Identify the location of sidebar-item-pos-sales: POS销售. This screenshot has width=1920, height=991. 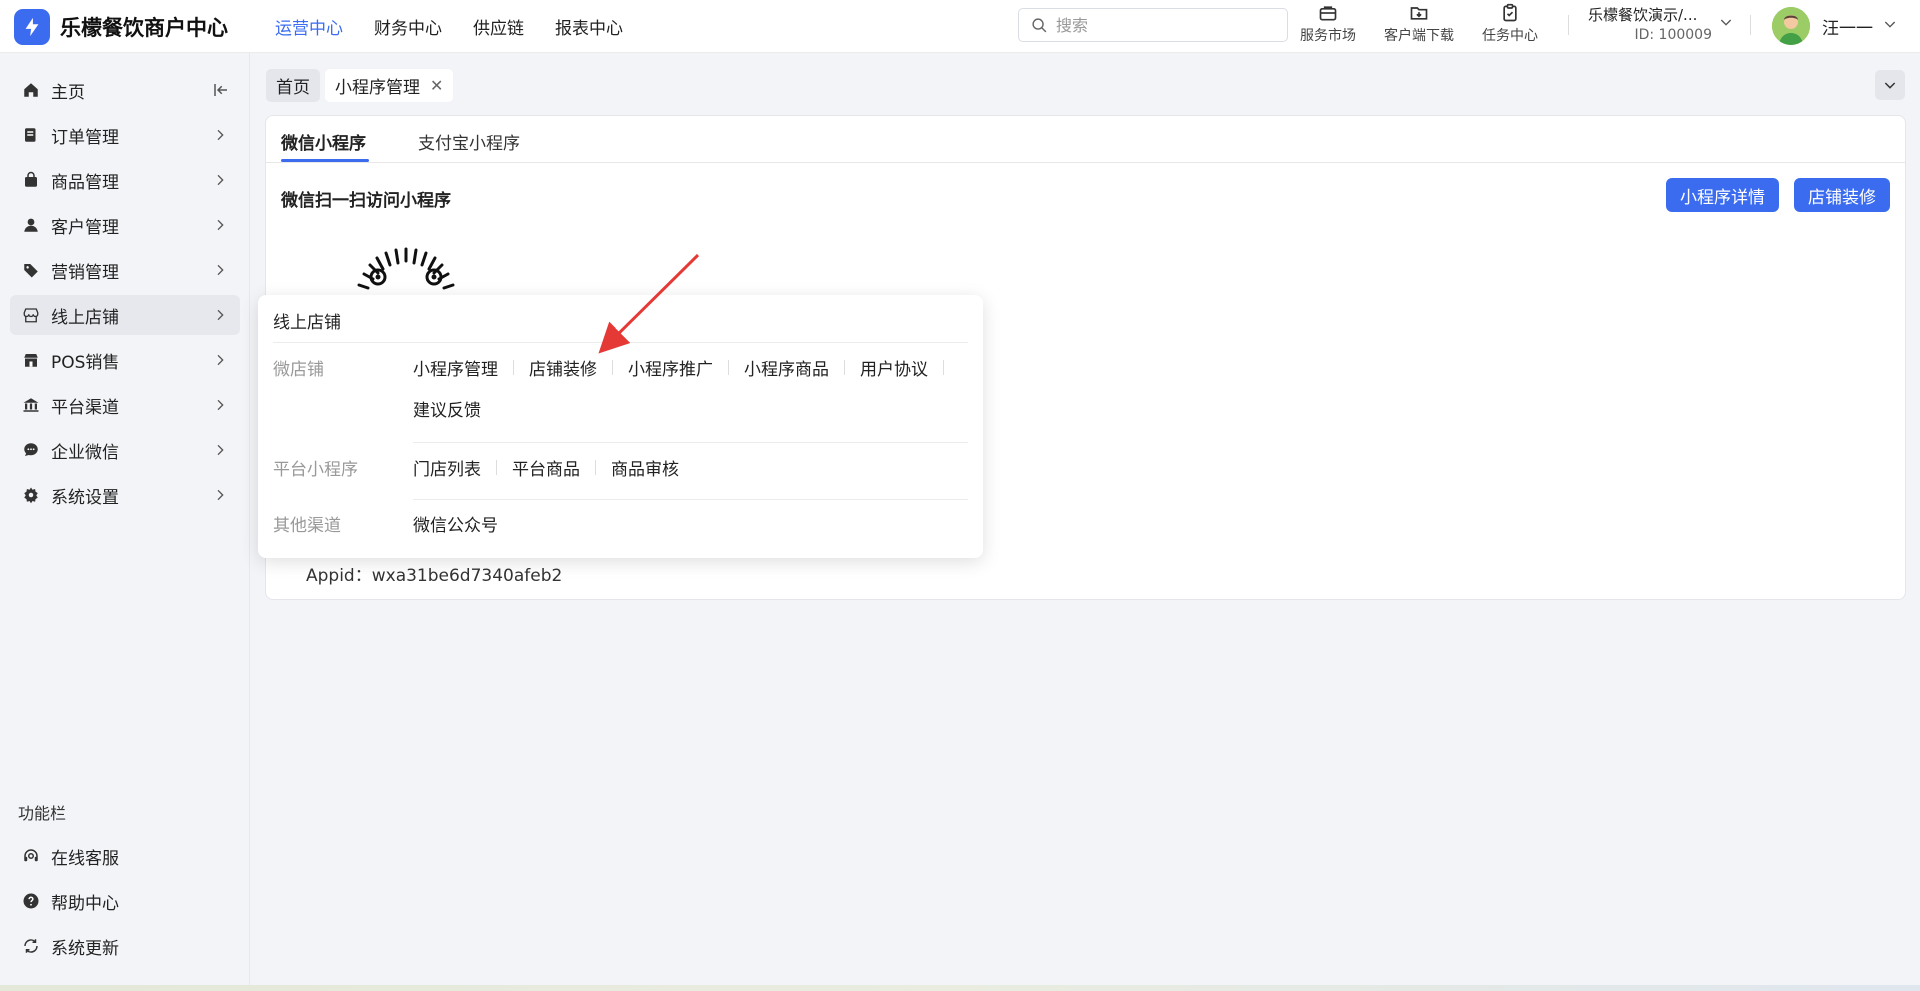
(125, 360).